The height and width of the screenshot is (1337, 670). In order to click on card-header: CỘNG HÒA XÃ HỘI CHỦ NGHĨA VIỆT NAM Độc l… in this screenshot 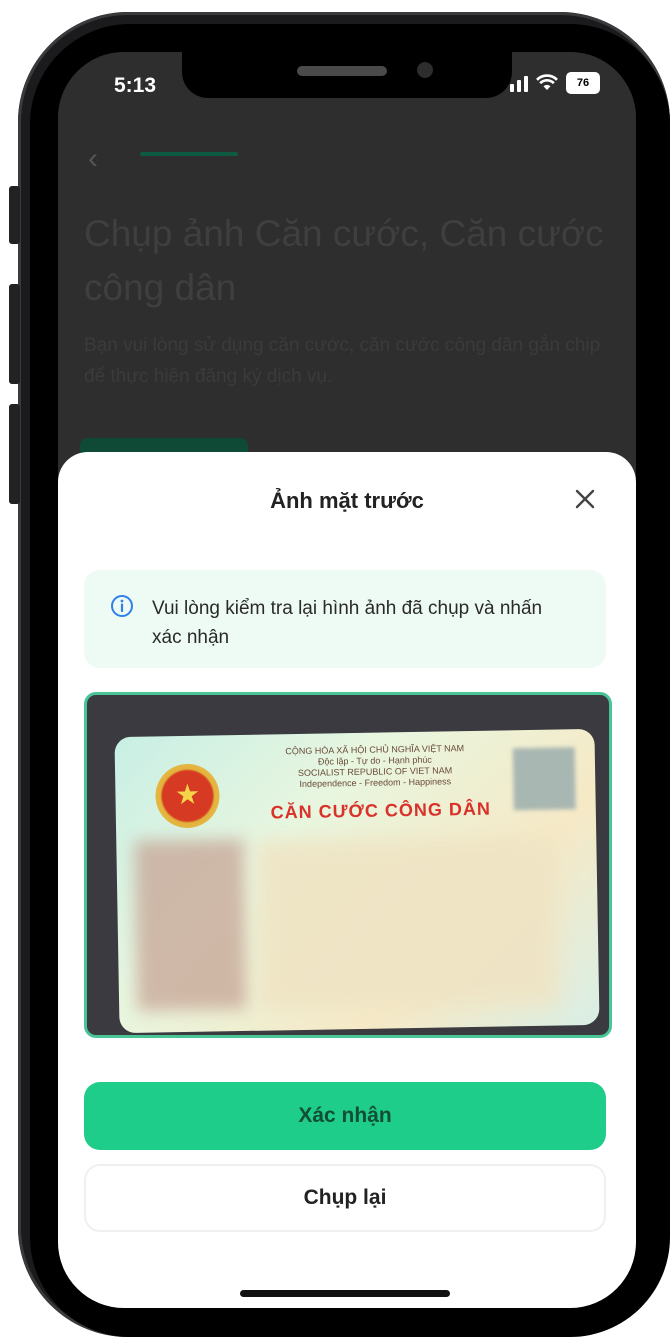, I will do `click(375, 766)`.